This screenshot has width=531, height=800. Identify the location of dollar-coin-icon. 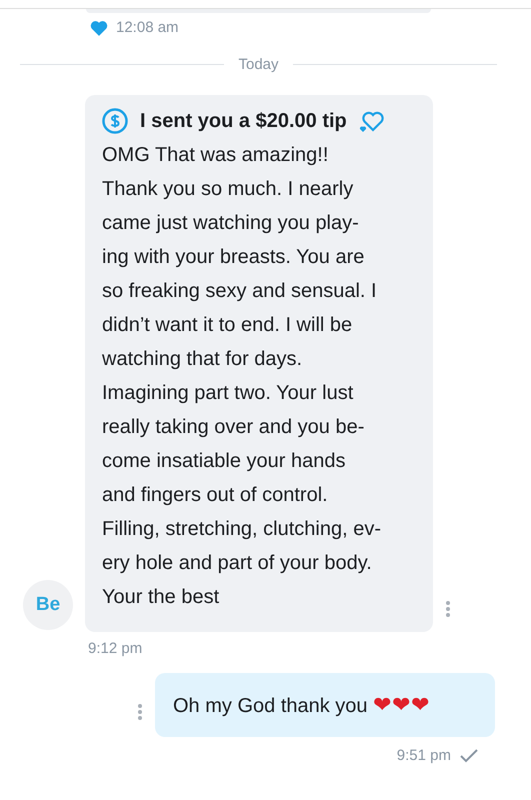
(115, 121).